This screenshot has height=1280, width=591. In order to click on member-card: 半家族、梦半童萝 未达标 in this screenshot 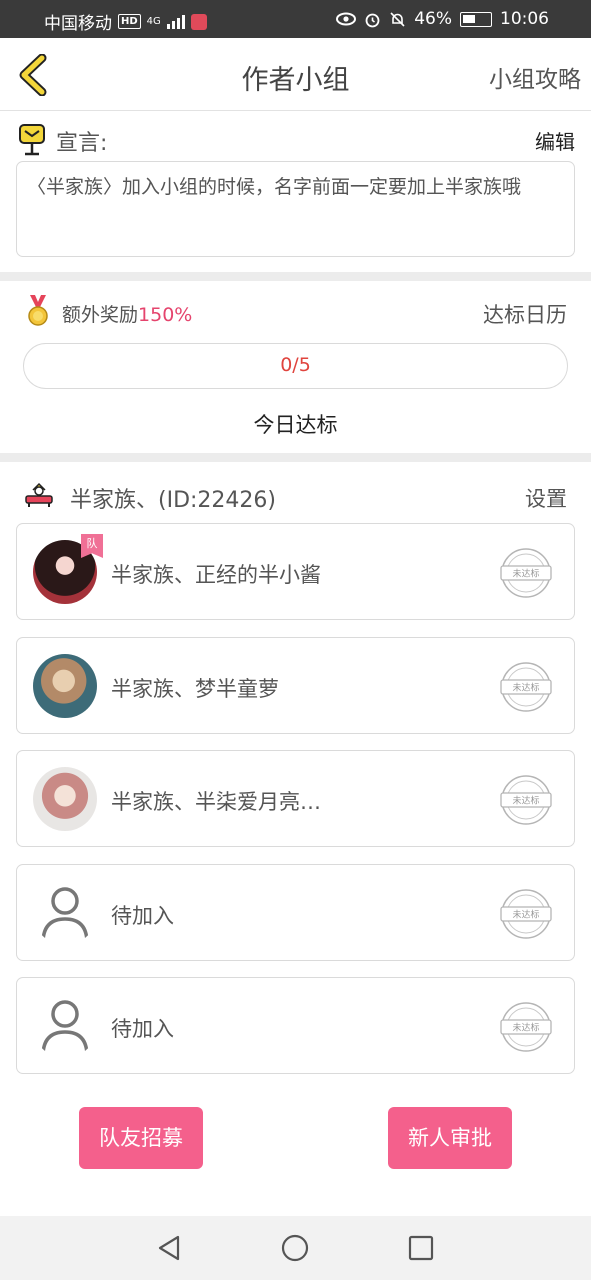, I will do `click(295, 685)`.